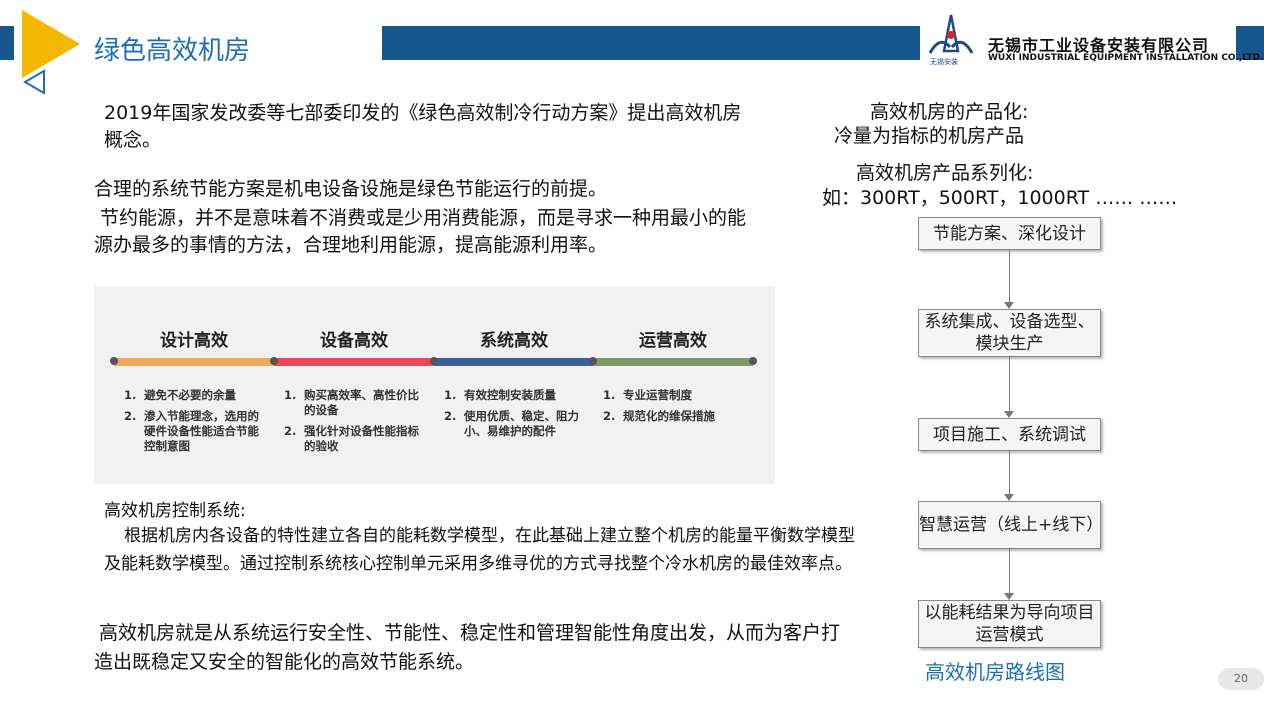  I want to click on intro-text: 2019年国家发改委等七部委印发的《绿色高效制冷行动方案》提出高效机房概念。, so click(423, 126).